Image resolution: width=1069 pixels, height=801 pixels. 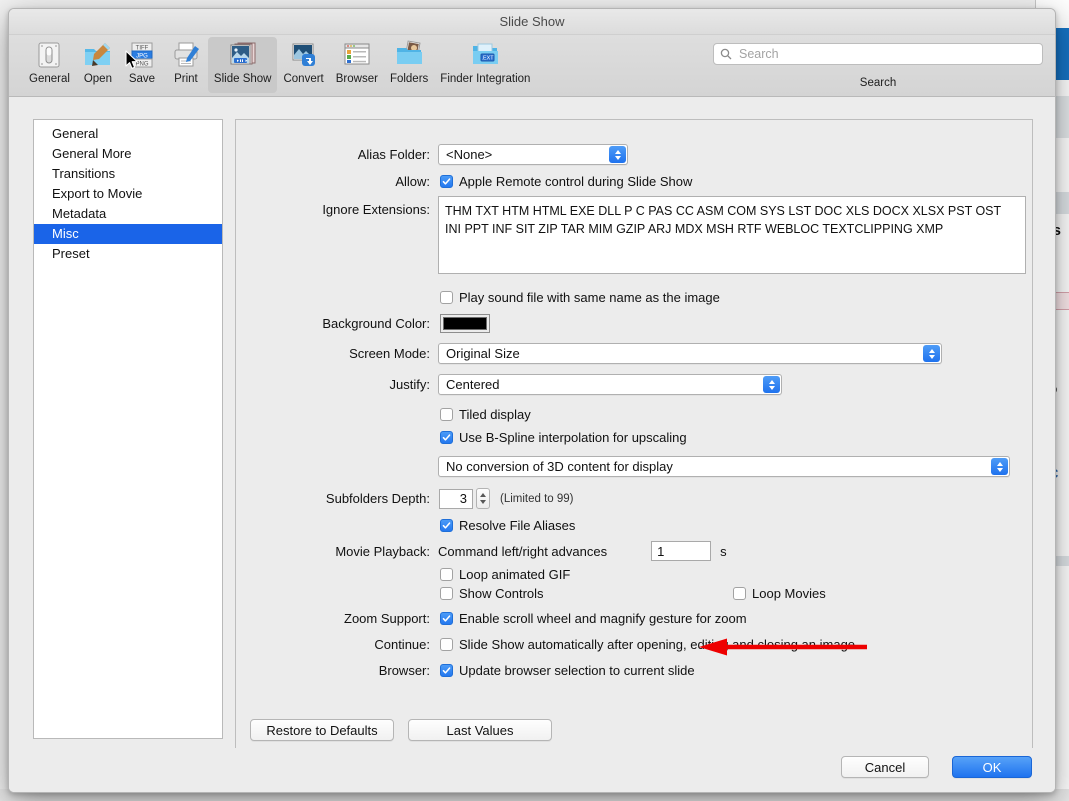 I want to click on window-titlebar: Slide Show, so click(x=532, y=22).